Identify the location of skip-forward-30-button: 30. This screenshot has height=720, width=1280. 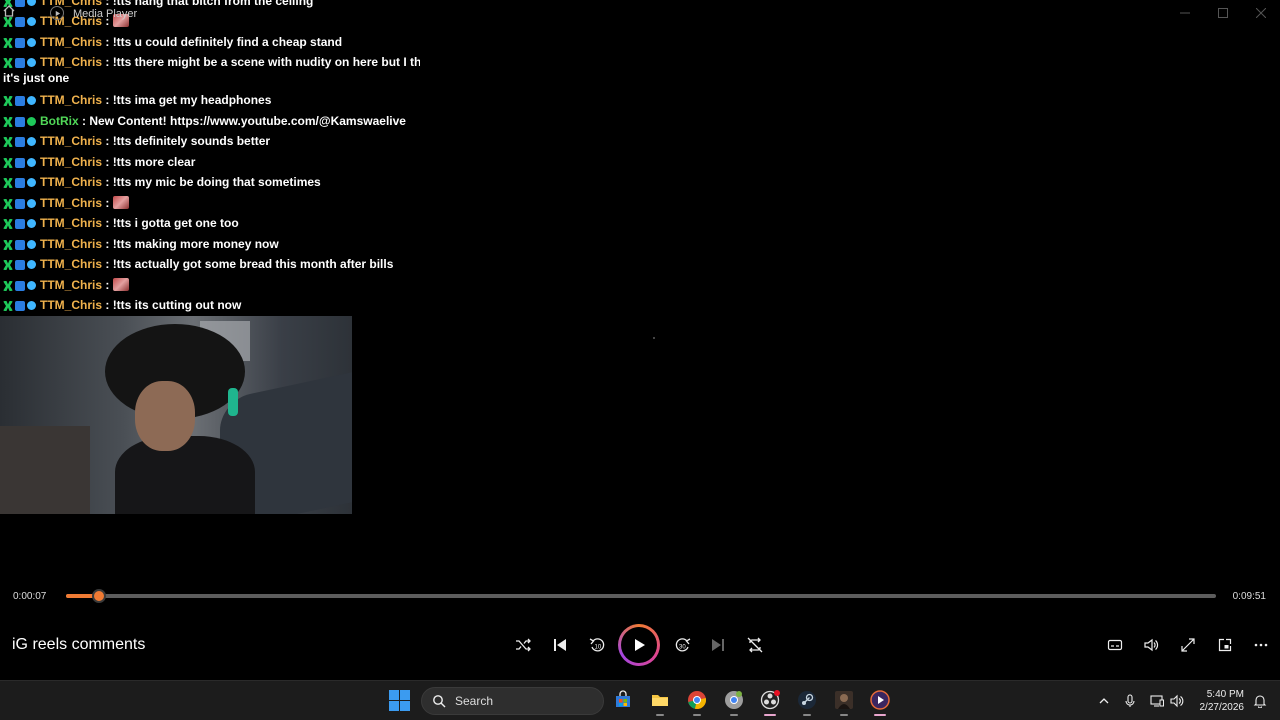
(683, 645).